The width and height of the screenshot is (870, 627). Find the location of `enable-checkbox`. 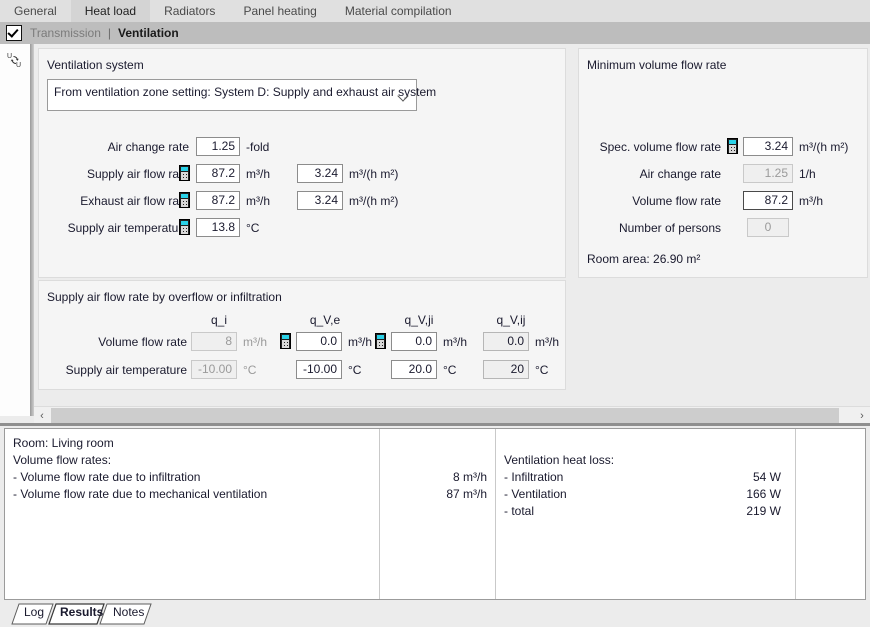

enable-checkbox is located at coordinates (14, 33).